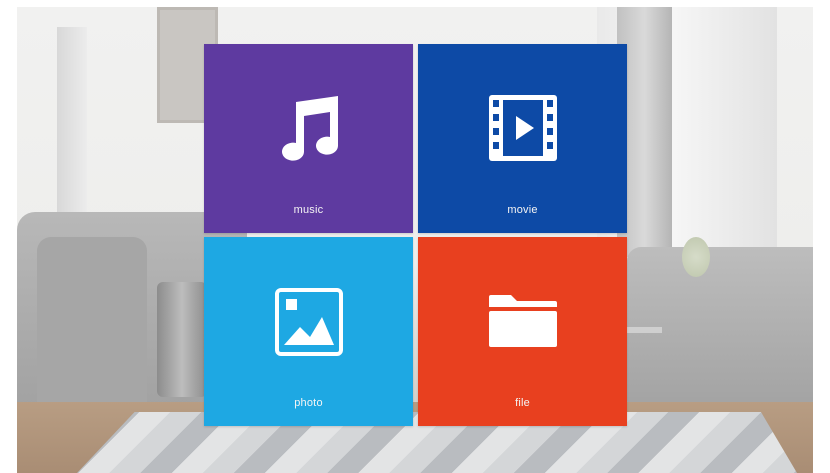  I want to click on background-plant, so click(696, 257).